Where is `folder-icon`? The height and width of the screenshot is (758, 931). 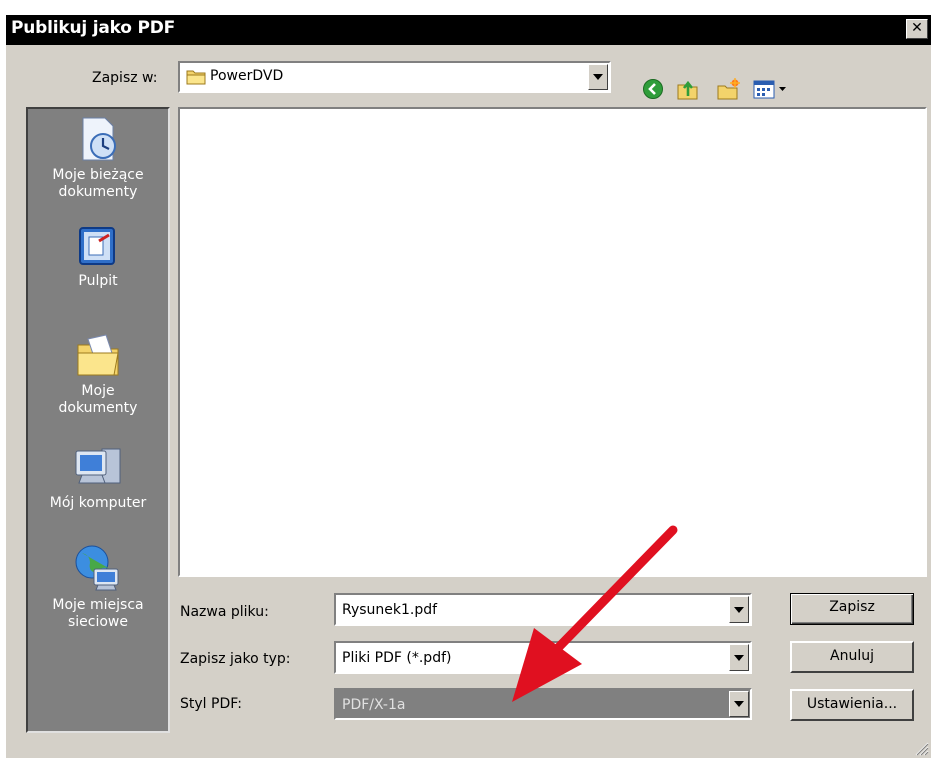 folder-icon is located at coordinates (196, 77).